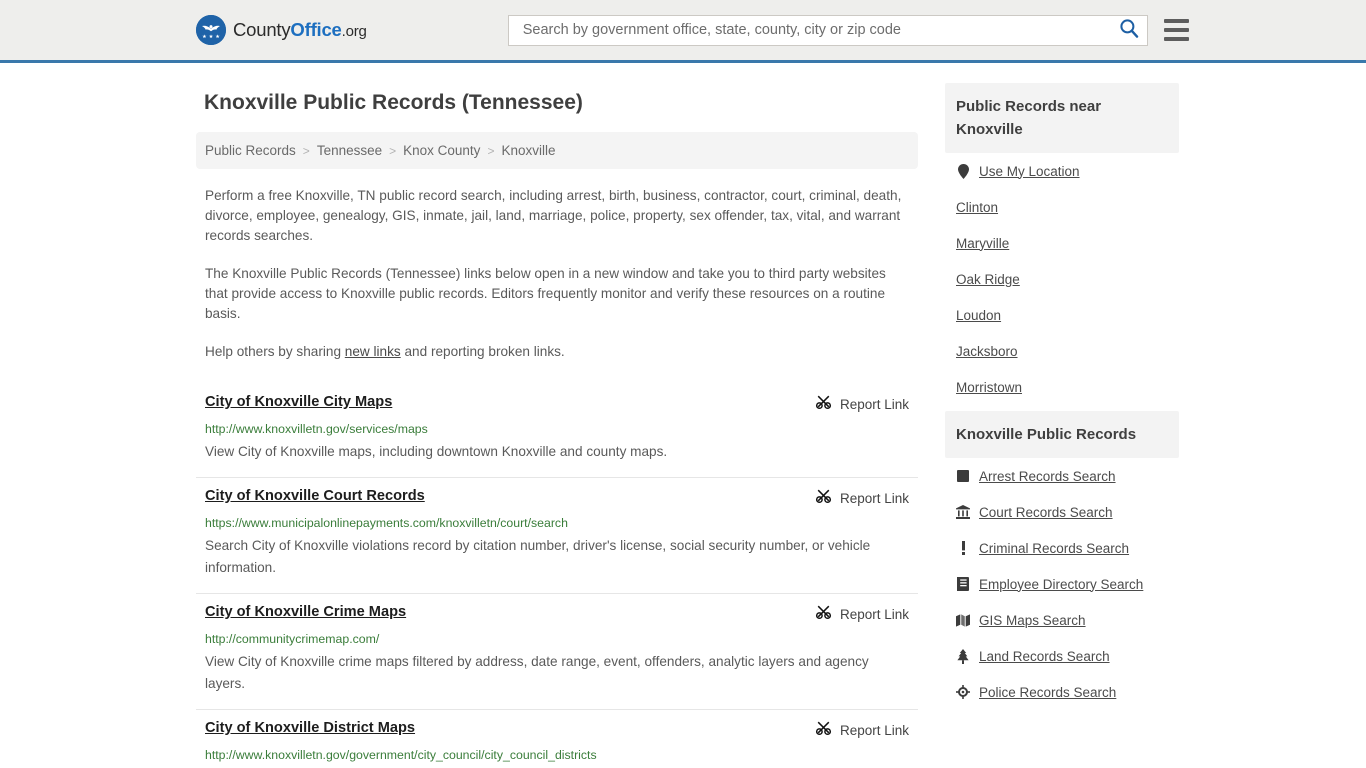 Image resolution: width=1366 pixels, height=768 pixels. What do you see at coordinates (978, 315) in the screenshot?
I see `sidebar-link-label: Loudon` at bounding box center [978, 315].